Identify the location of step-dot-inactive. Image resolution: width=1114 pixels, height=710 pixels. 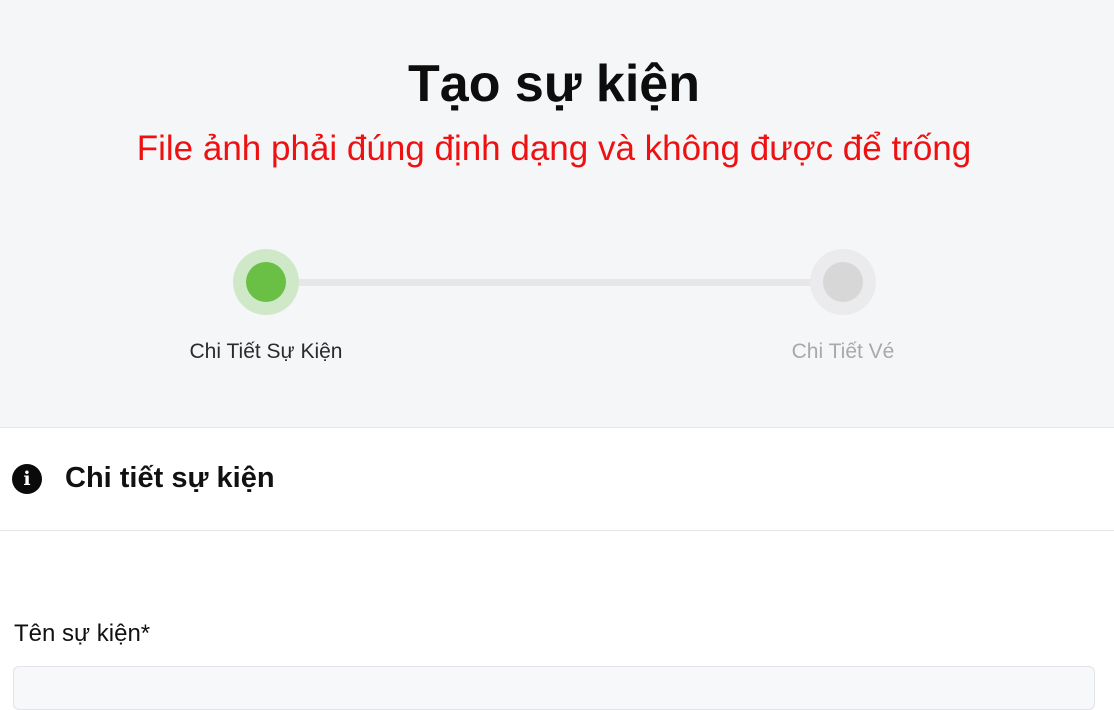
(843, 282).